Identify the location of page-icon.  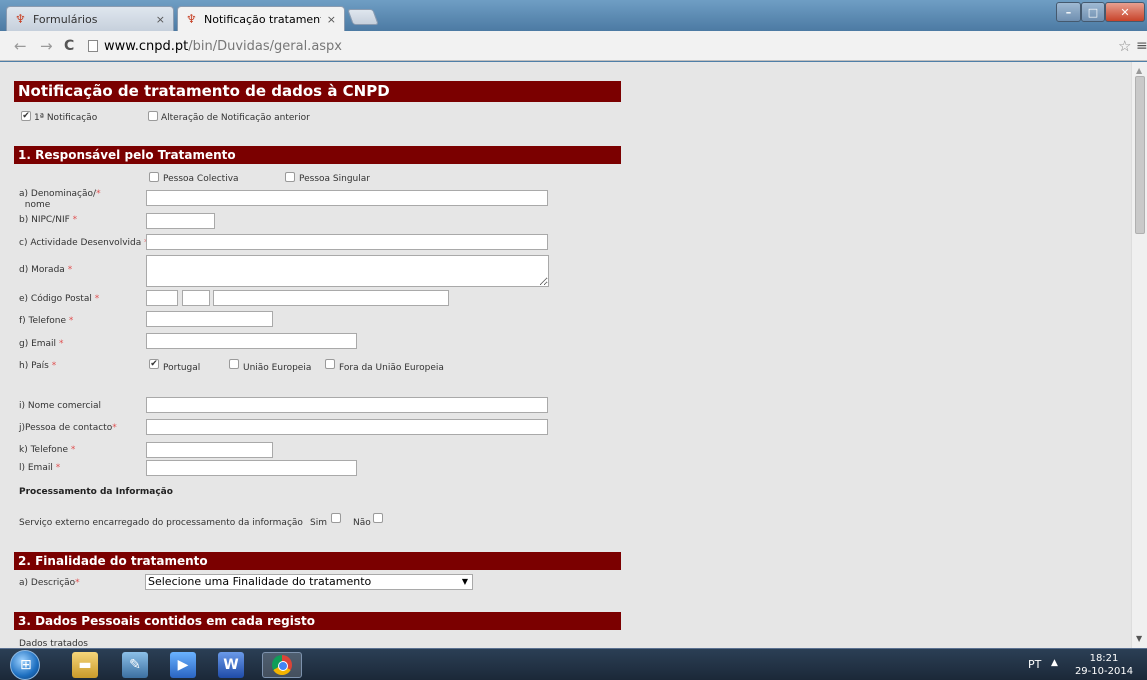
(93, 46).